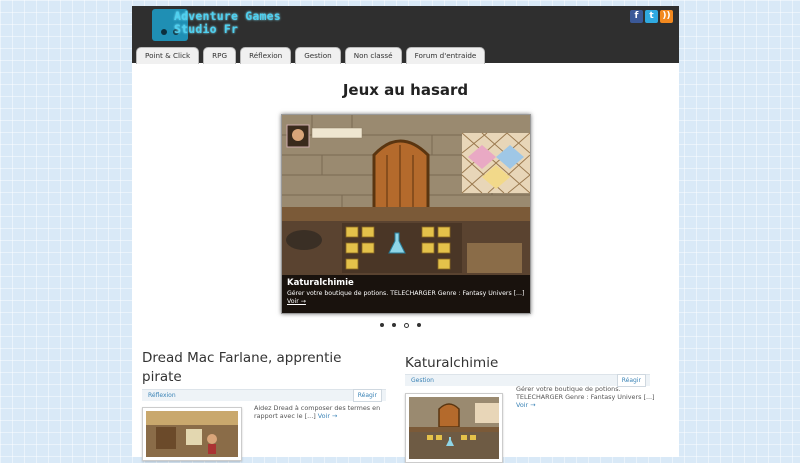  Describe the element at coordinates (666, 16) in the screenshot. I see `rss-icon: ))` at that location.